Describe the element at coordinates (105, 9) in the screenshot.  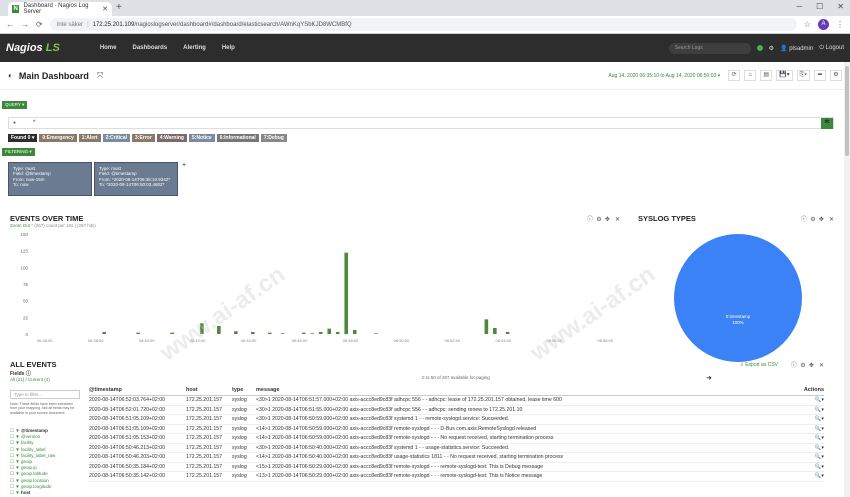
I see `tab-close-icon: ✕` at that location.